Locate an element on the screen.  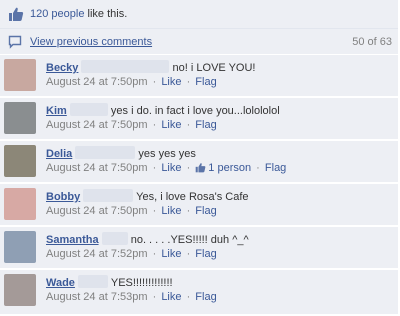
comment-meta: August 24 at 7:52pm · Like · Flag is located at coordinates (131, 254).